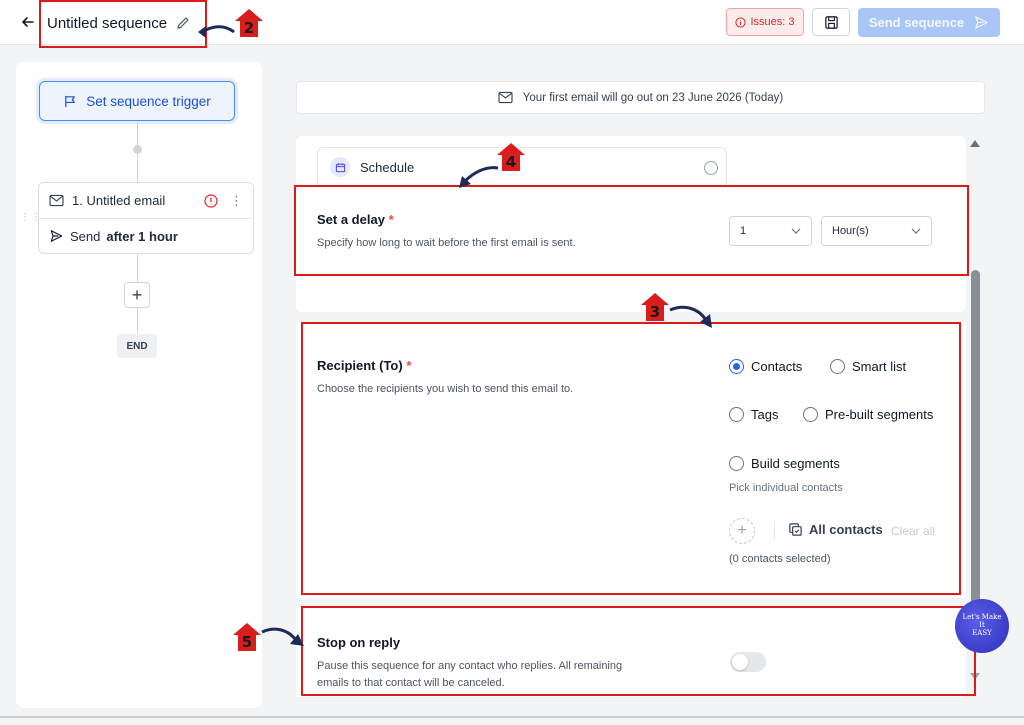 Image resolution: width=1024 pixels, height=725 pixels. I want to click on send-timing: after 1 hour, so click(142, 236).